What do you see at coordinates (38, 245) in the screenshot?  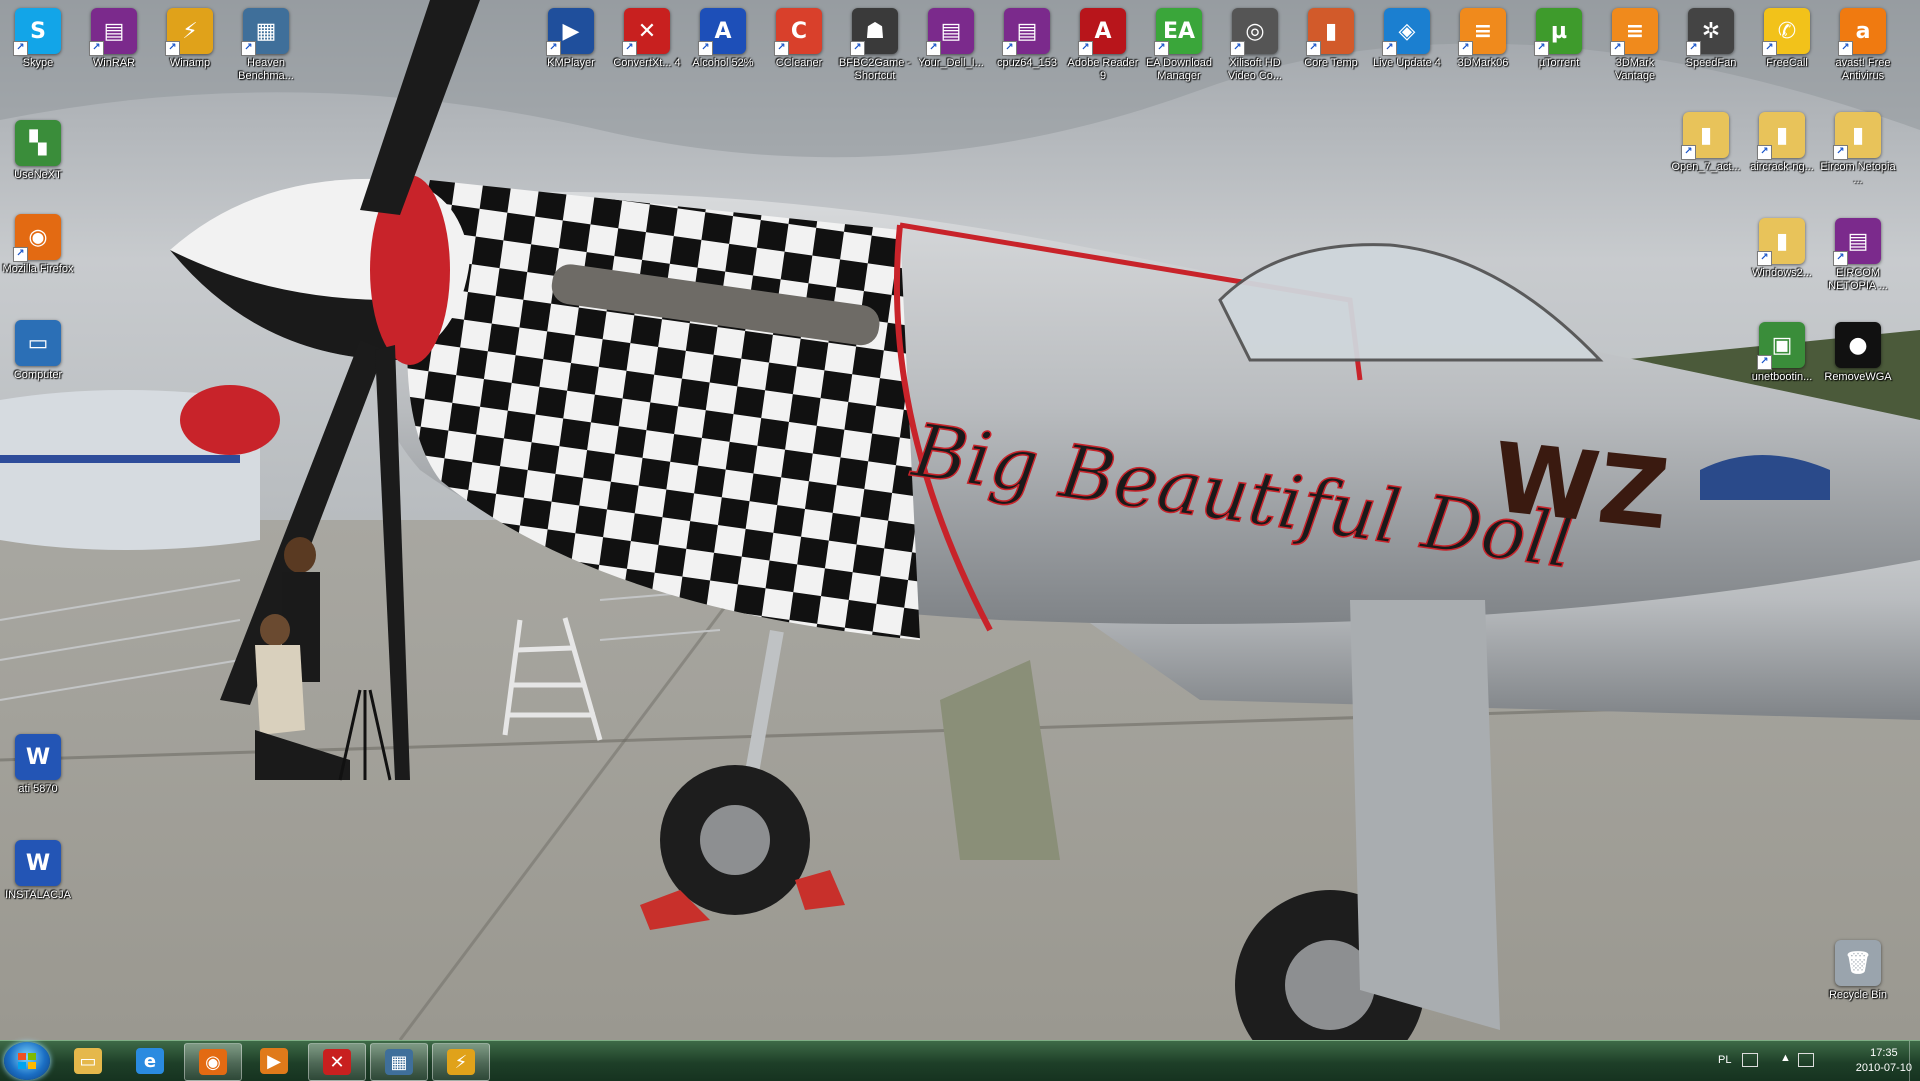 I see `desktop-icon-mozilla-firefox: ◉ ↗ Mozilla Firefox` at bounding box center [38, 245].